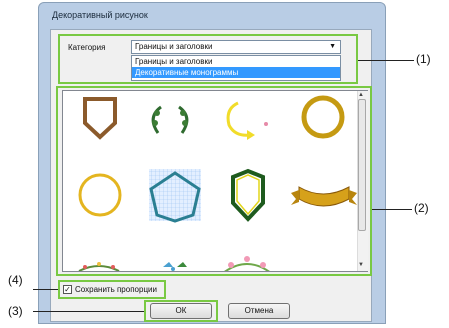 Image resolution: width=449 pixels, height=328 pixels. I want to click on category-combobox: Границы и заголовки ▼, so click(236, 47).